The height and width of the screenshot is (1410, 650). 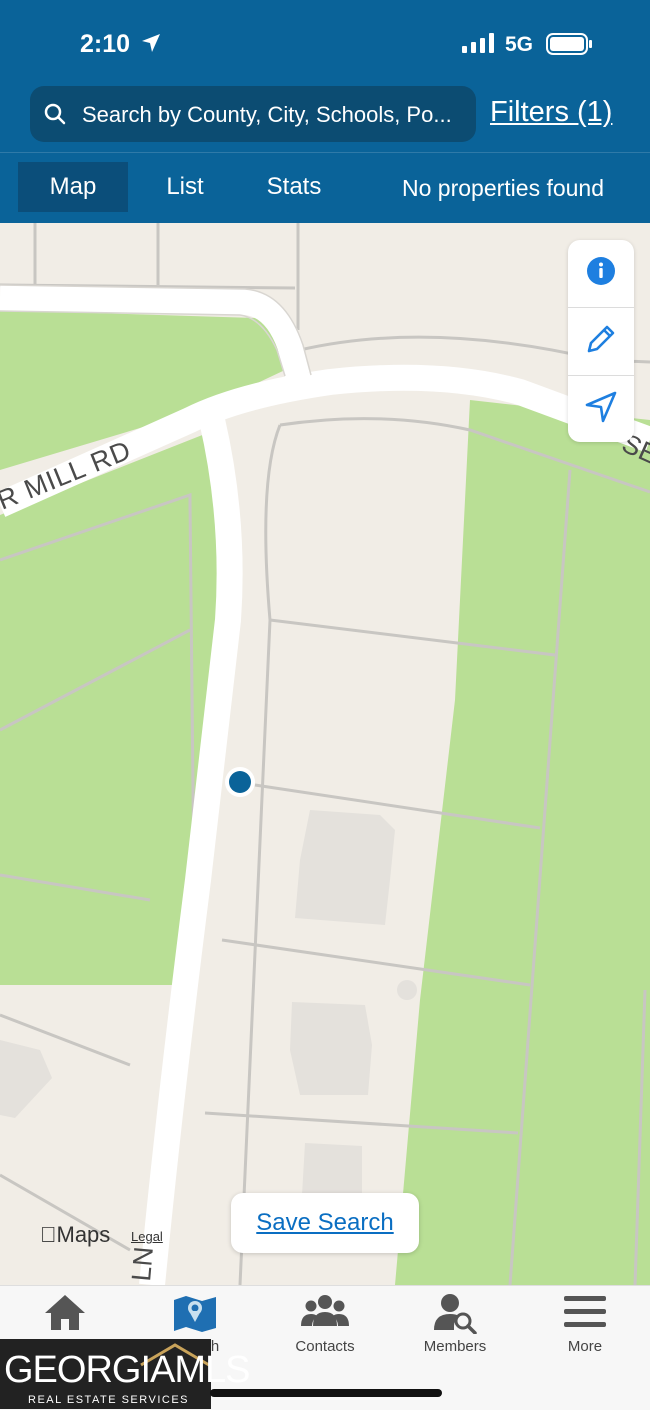 I want to click on status-time: 2:10, so click(x=105, y=44).